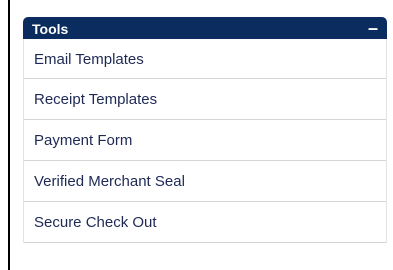  What do you see at coordinates (373, 28) in the screenshot?
I see `collapse-icon: –` at bounding box center [373, 28].